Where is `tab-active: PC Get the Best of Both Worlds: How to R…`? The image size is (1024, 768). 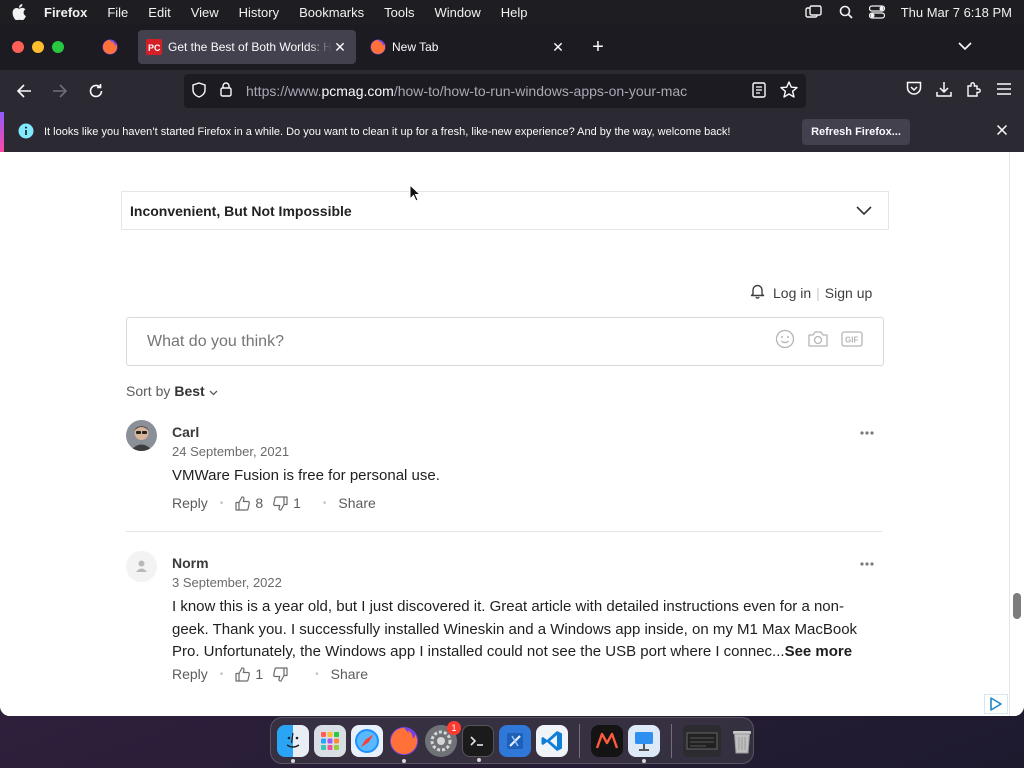 tab-active: PC Get the Best of Both Worlds: How to R… is located at coordinates (247, 47).